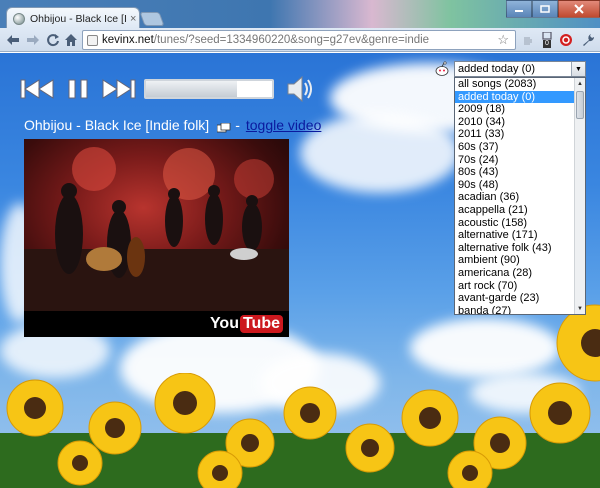 This screenshot has width=600, height=488. I want to click on extension-badge: 0, so click(547, 44).